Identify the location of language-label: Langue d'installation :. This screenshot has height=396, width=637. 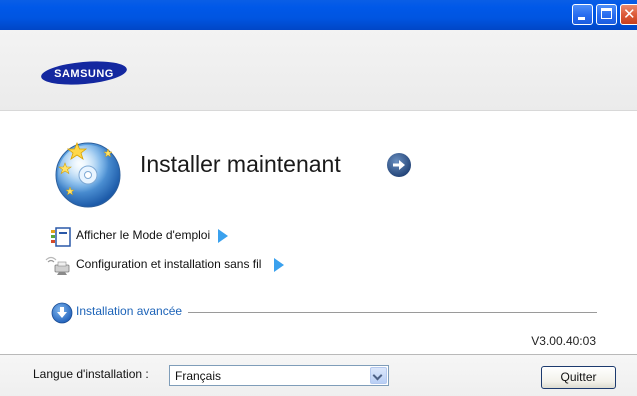
(91, 374).